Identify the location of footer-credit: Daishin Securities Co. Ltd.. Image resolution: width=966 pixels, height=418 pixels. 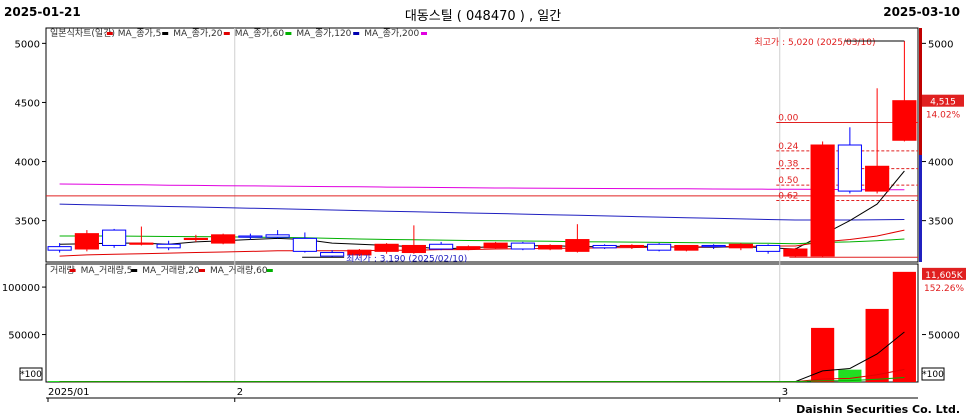
(878, 409).